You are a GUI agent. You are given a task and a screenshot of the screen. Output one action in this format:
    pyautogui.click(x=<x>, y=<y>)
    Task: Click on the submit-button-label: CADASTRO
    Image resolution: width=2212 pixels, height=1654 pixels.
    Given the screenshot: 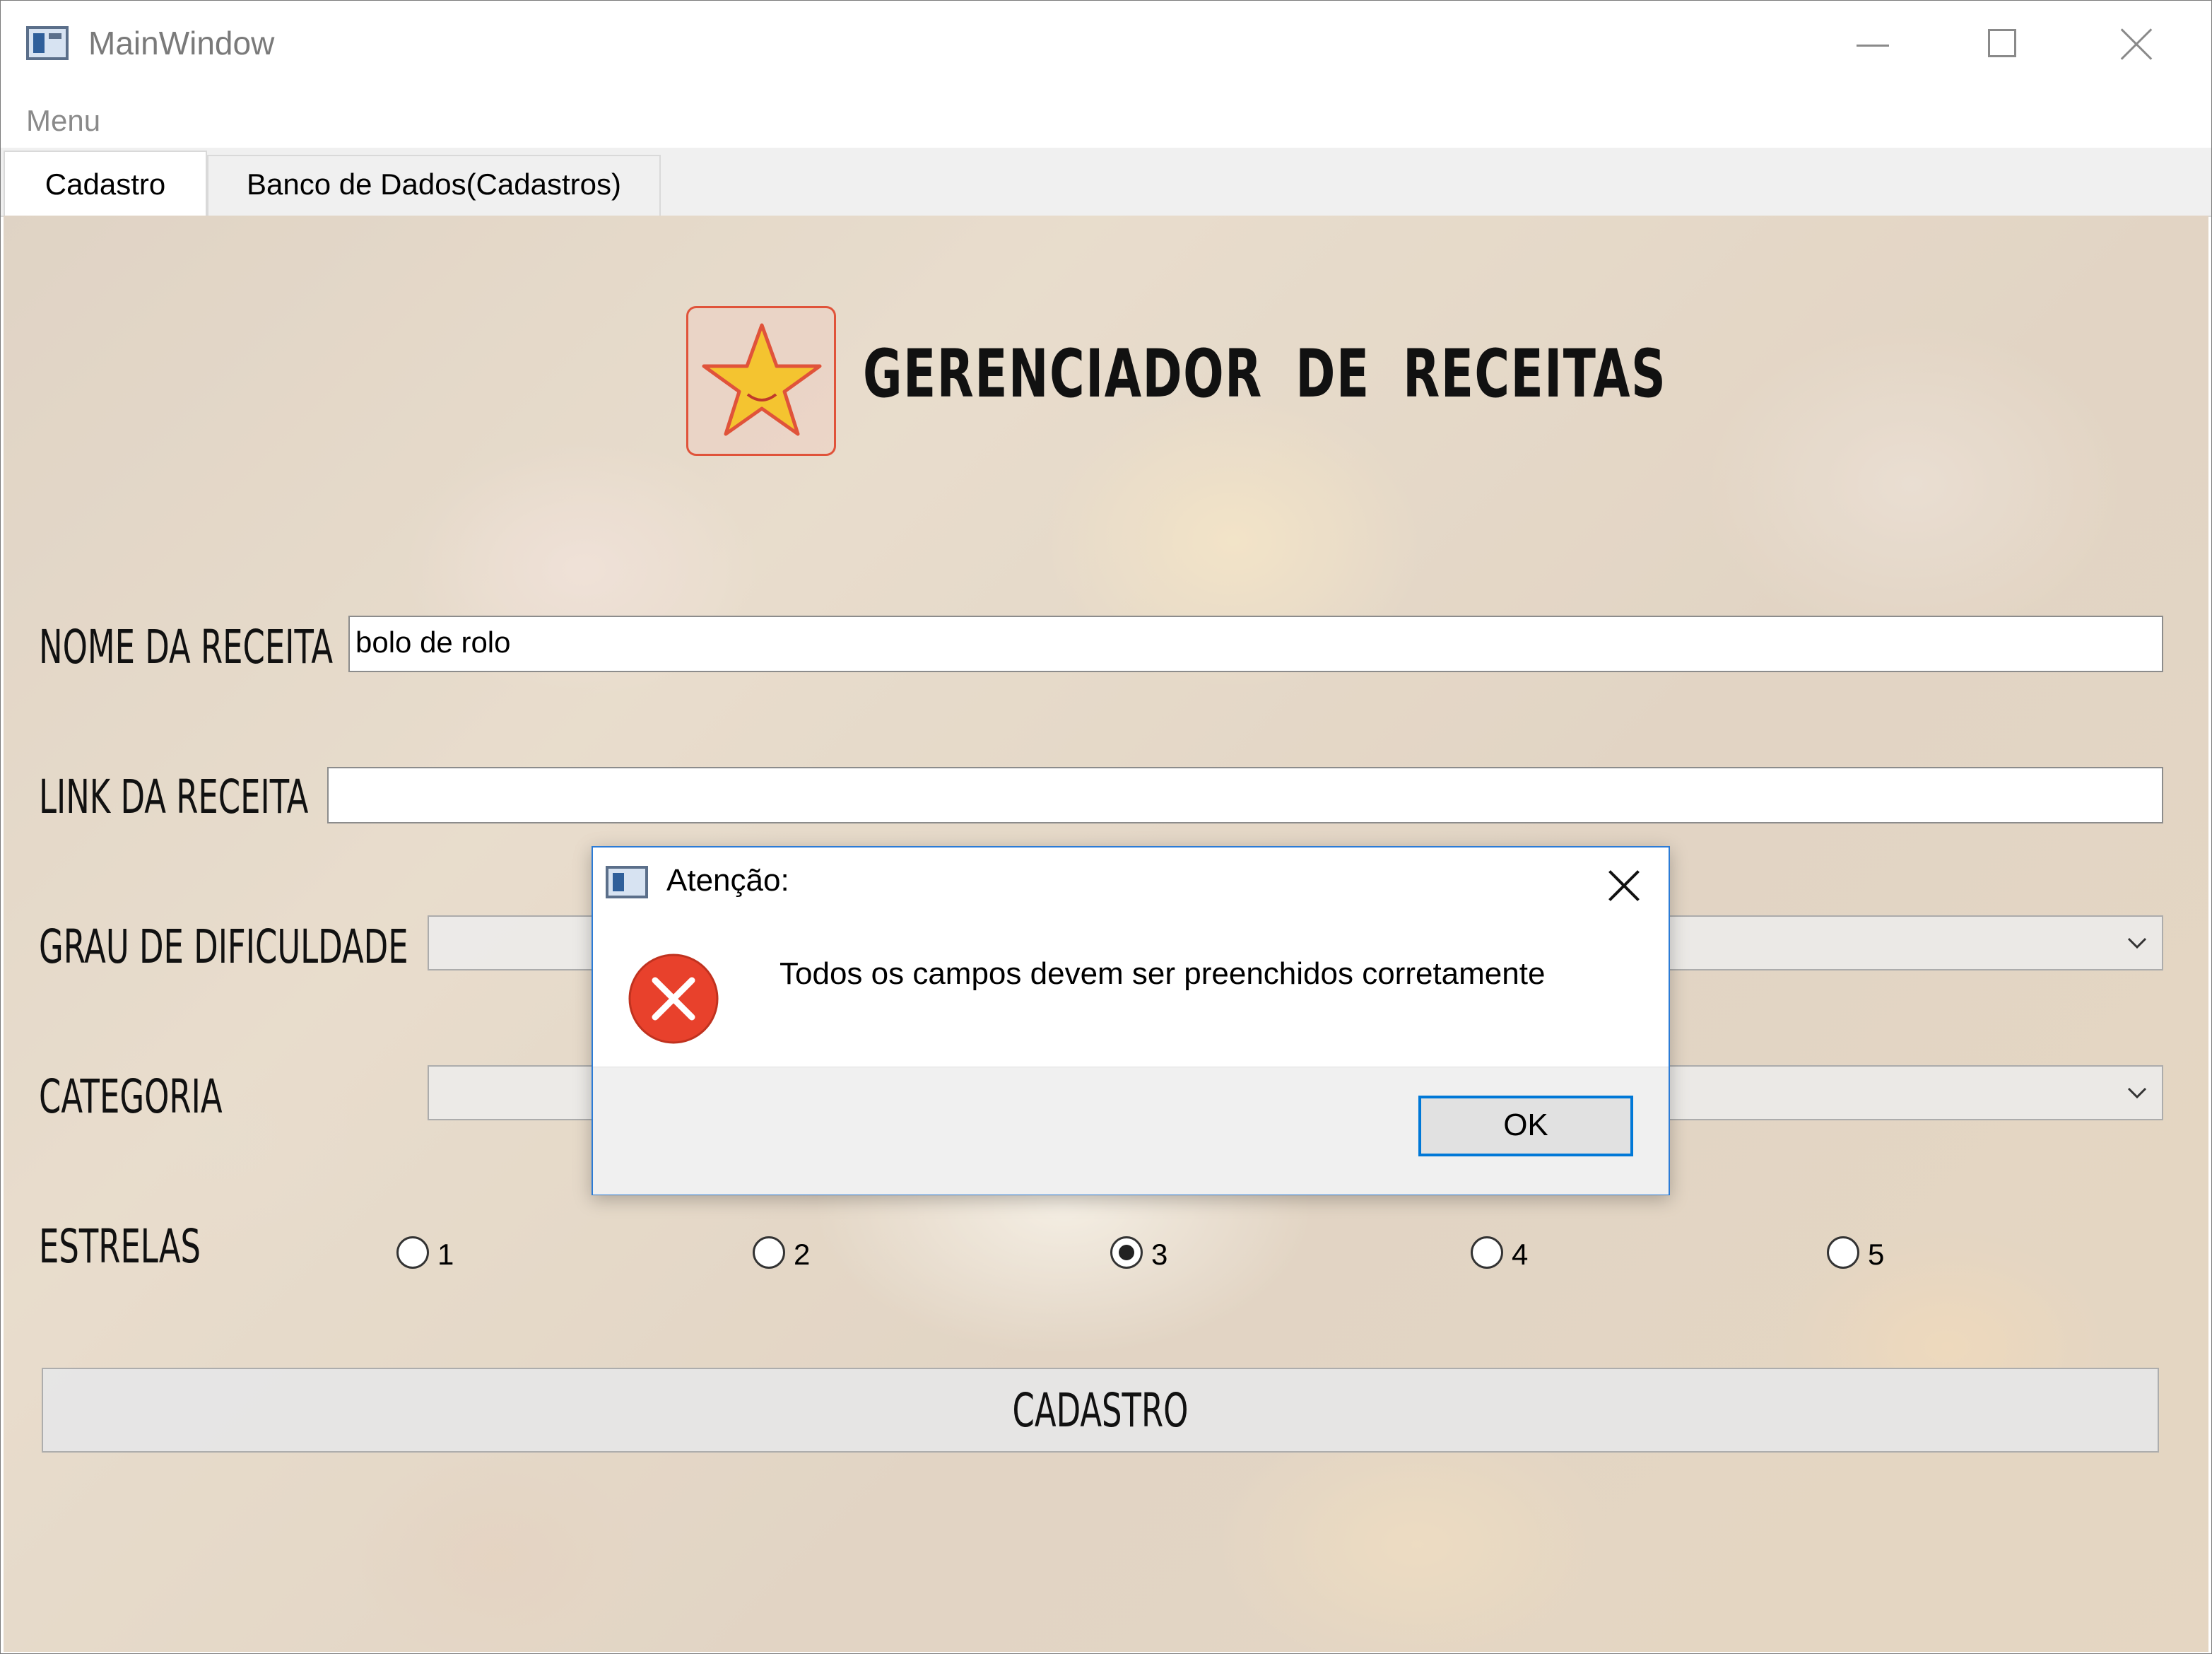 What is the action you would take?
    pyautogui.click(x=1100, y=1410)
    